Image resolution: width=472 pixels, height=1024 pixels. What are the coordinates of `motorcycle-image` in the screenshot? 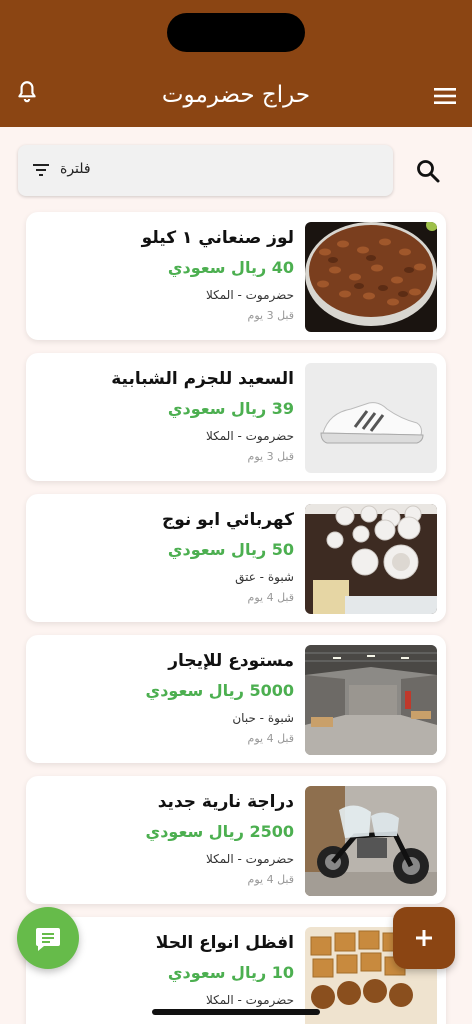 It's located at (371, 841).